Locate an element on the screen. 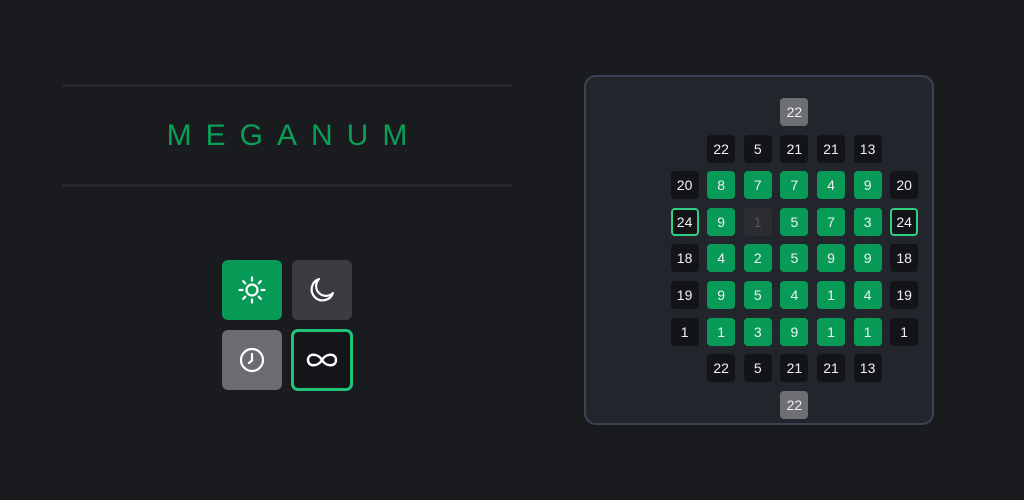 The width and height of the screenshot is (1024, 500). light-theme-button is located at coordinates (252, 290).